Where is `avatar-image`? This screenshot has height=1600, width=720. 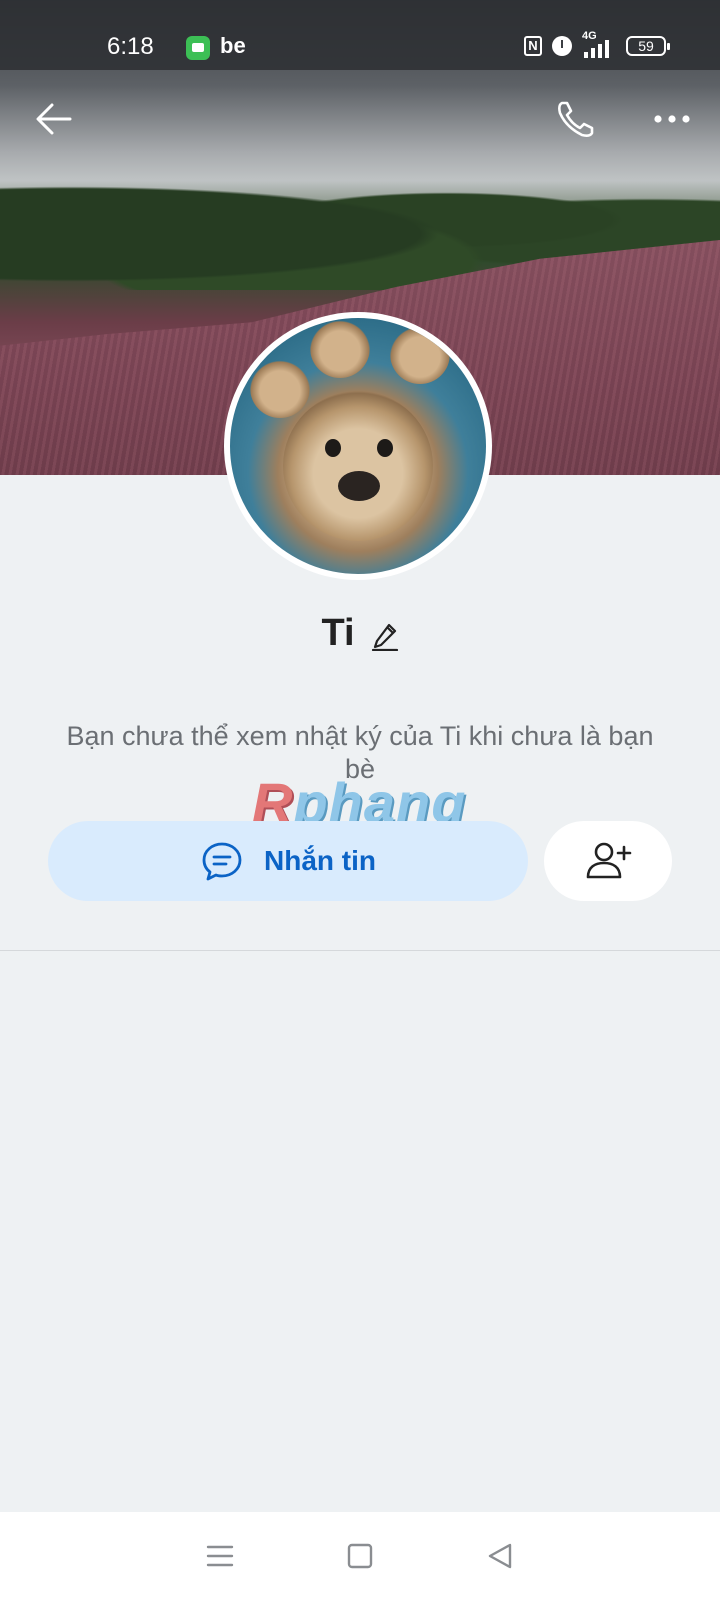 avatar-image is located at coordinates (358, 446).